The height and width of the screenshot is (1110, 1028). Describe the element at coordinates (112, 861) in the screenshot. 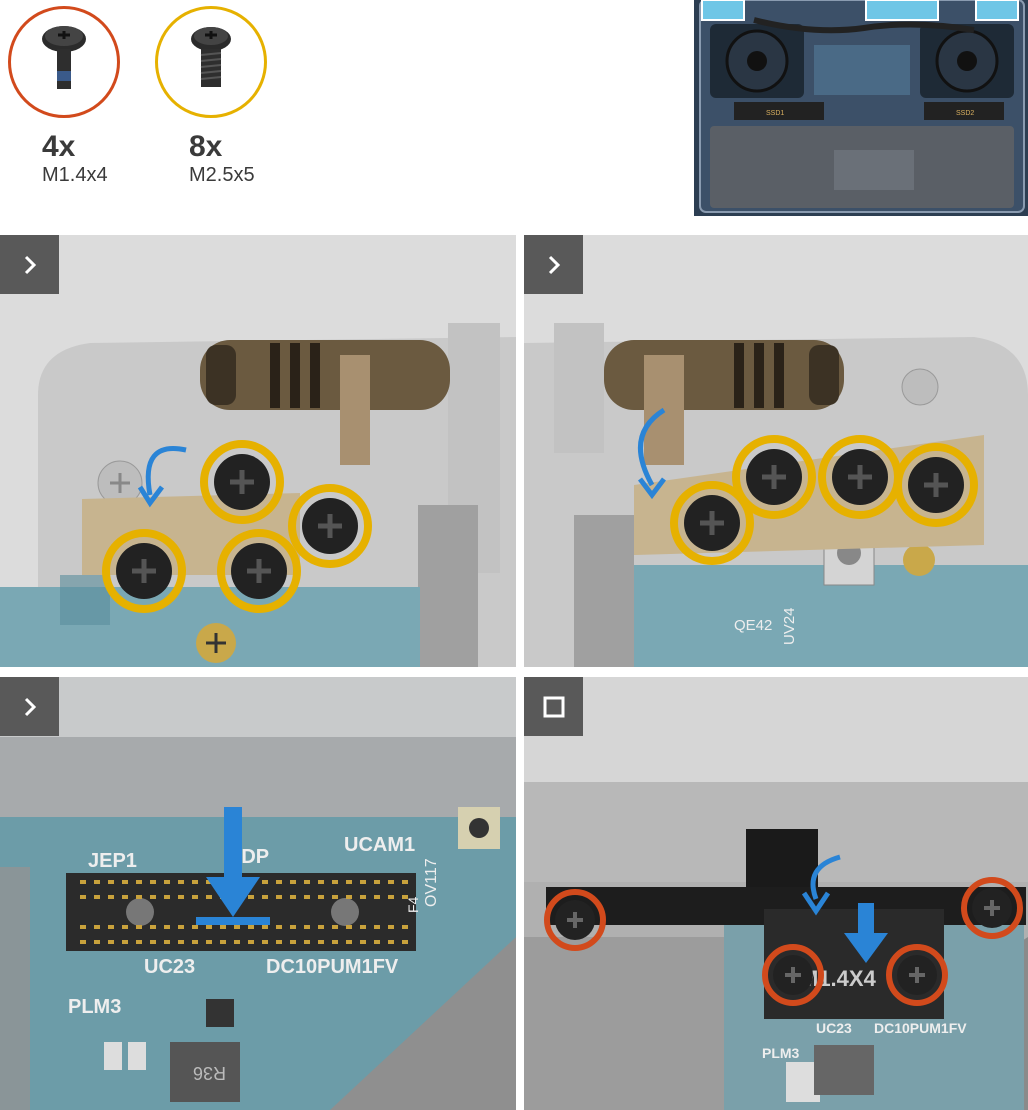

I see `board-label-jep1: JEP1` at that location.